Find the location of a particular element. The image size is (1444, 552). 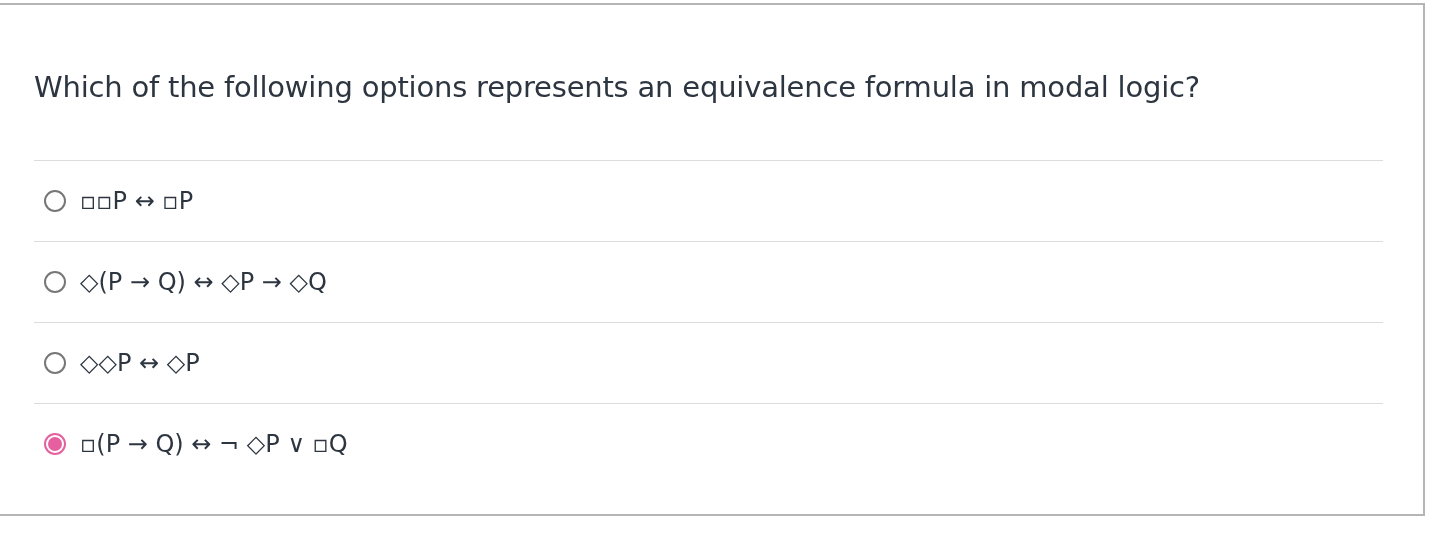

option-label: ◇(P → Q) ↔ ◇P → ◇Q is located at coordinates (203, 282).